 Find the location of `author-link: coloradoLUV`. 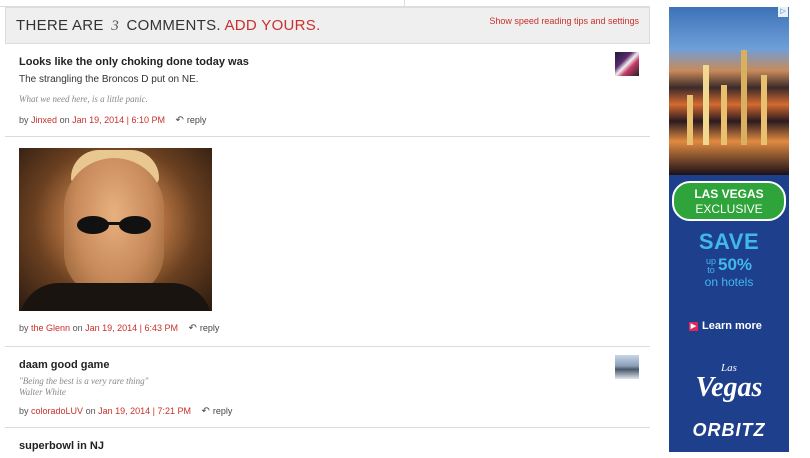

author-link: coloradoLUV is located at coordinates (57, 411).